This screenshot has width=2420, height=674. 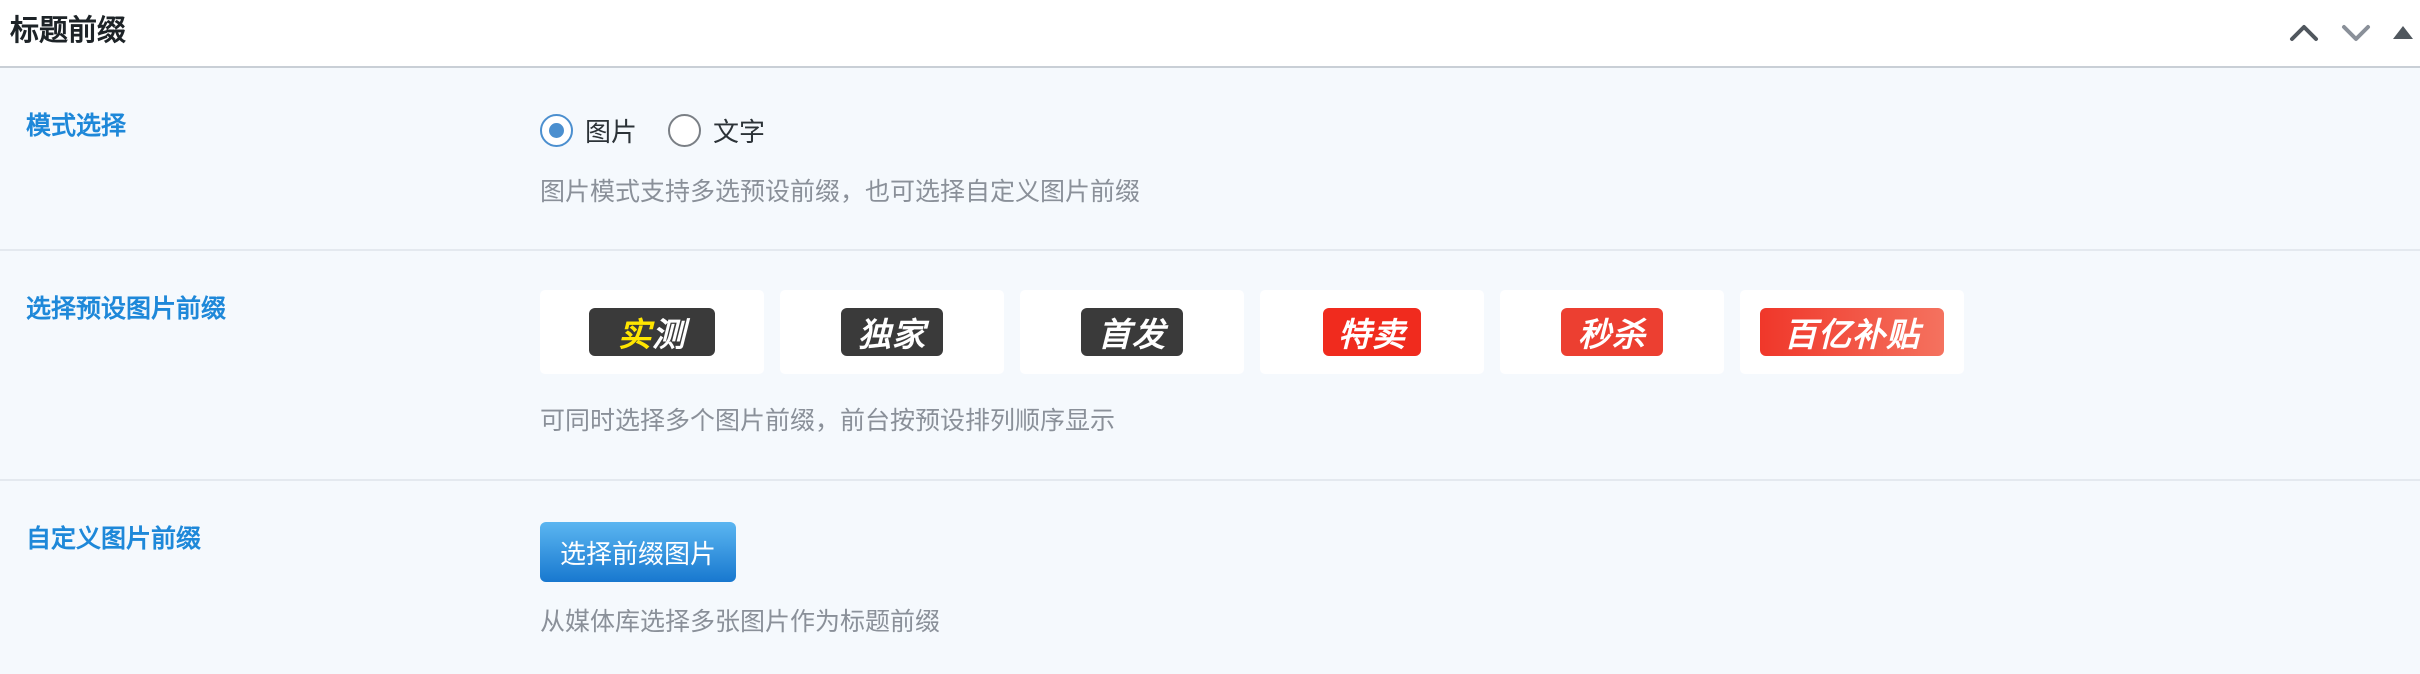 I want to click on panel-title: 标题前缀, so click(x=68, y=30).